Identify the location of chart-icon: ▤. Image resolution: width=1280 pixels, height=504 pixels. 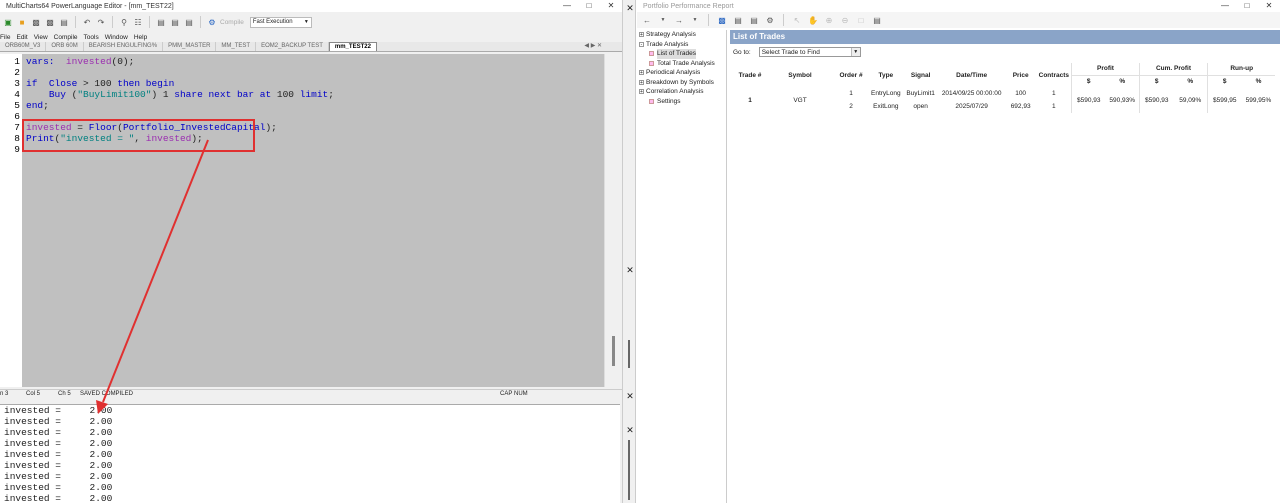
(877, 20).